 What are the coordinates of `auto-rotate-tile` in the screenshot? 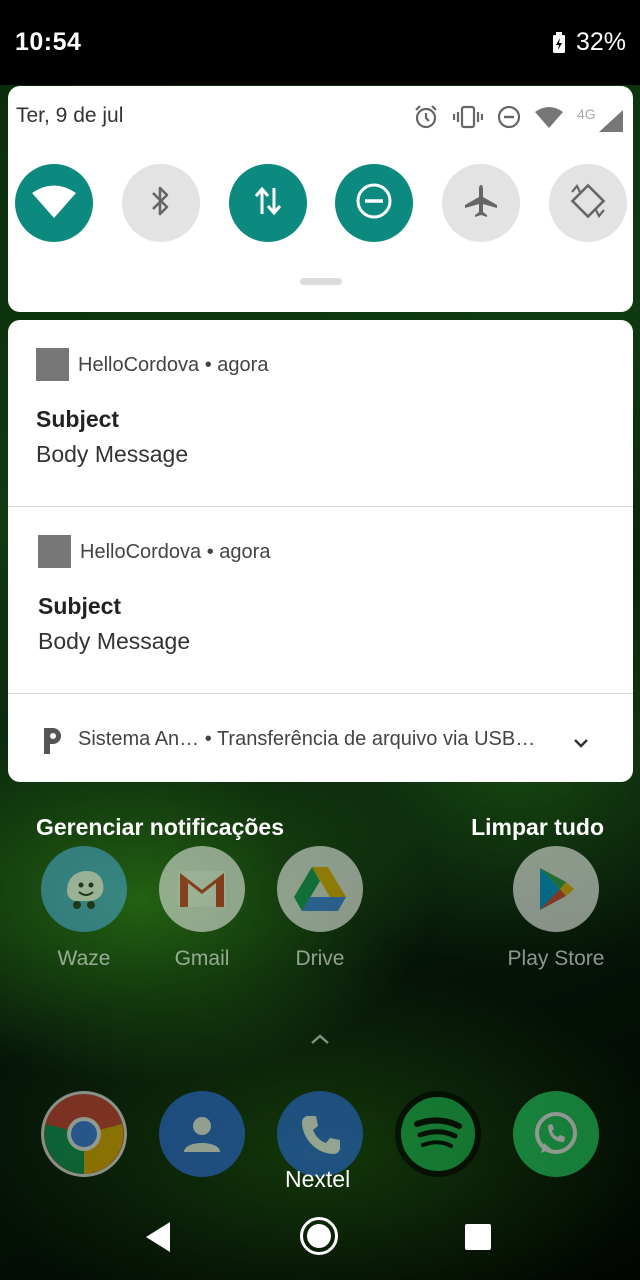 It's located at (587, 203).